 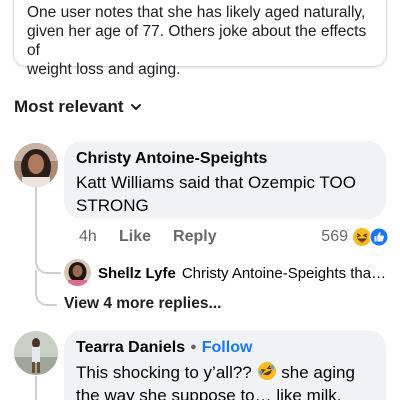 I want to click on like-reaction-icon, so click(x=379, y=237).